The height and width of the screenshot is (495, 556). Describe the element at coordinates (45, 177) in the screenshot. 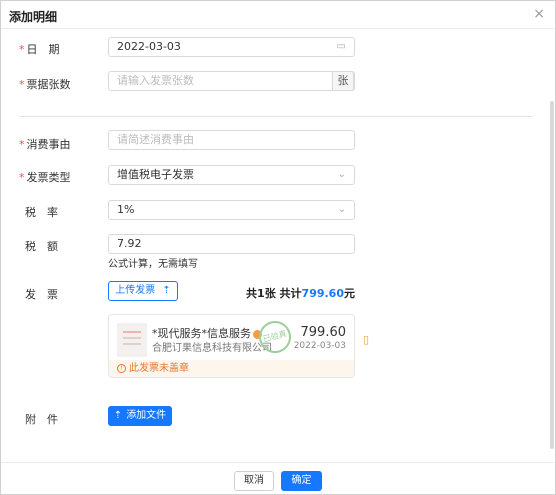

I see `invoice-type-label: * 发票类型` at that location.